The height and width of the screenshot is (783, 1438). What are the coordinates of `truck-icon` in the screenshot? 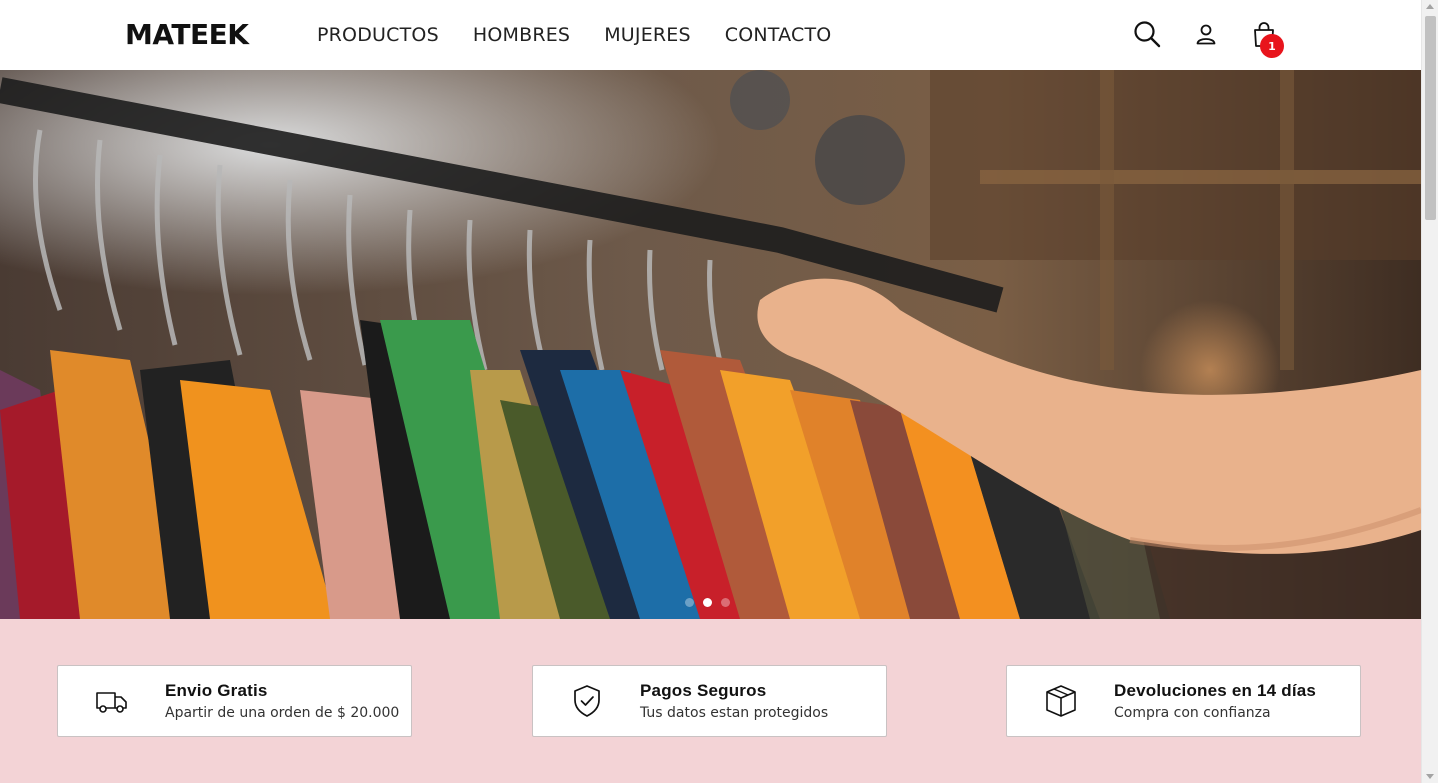 It's located at (112, 701).